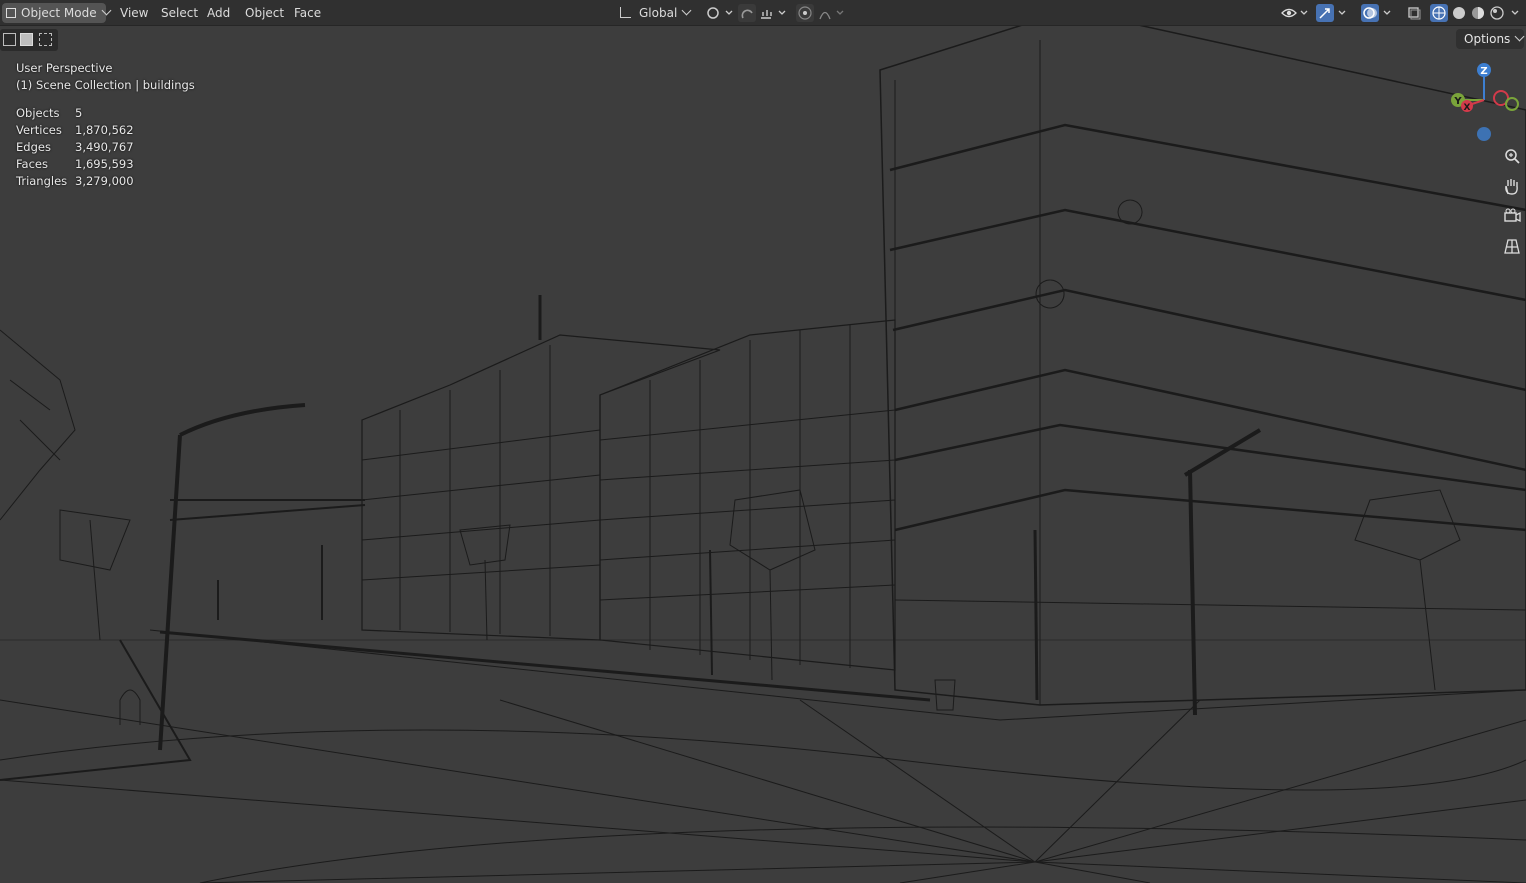 This screenshot has width=1526, height=883. Describe the element at coordinates (772, 13) in the screenshot. I see `snap-increment-icon` at that location.